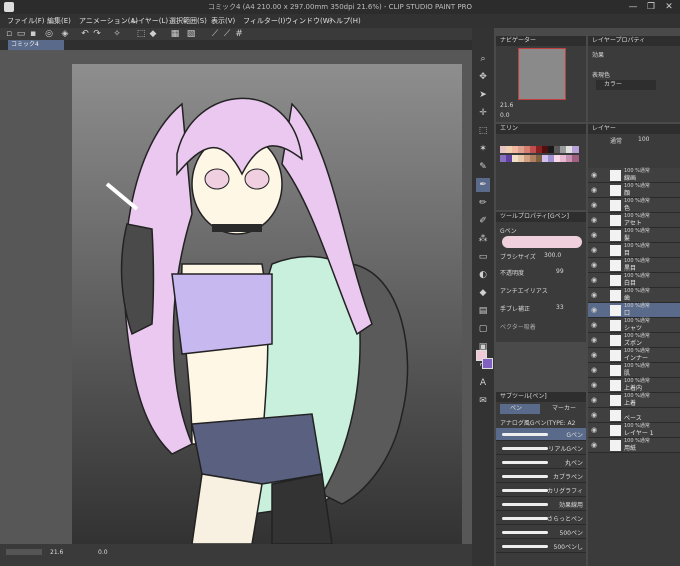 This screenshot has height=566, width=680. Describe the element at coordinates (541, 476) in the screenshot. I see `brush-item: カブラペン` at that location.